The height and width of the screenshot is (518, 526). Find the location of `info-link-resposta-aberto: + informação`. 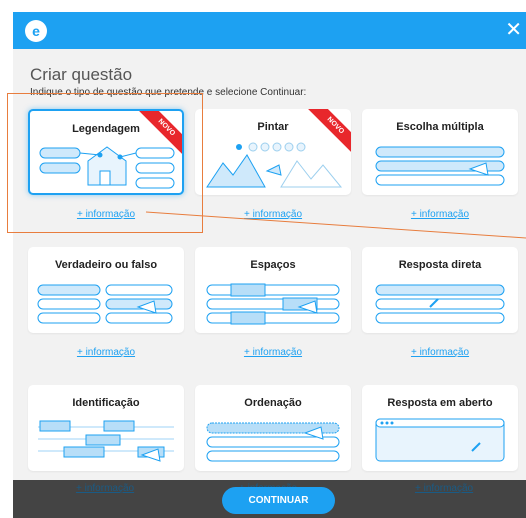

info-link-resposta-aberto: + informação is located at coordinates (444, 488).